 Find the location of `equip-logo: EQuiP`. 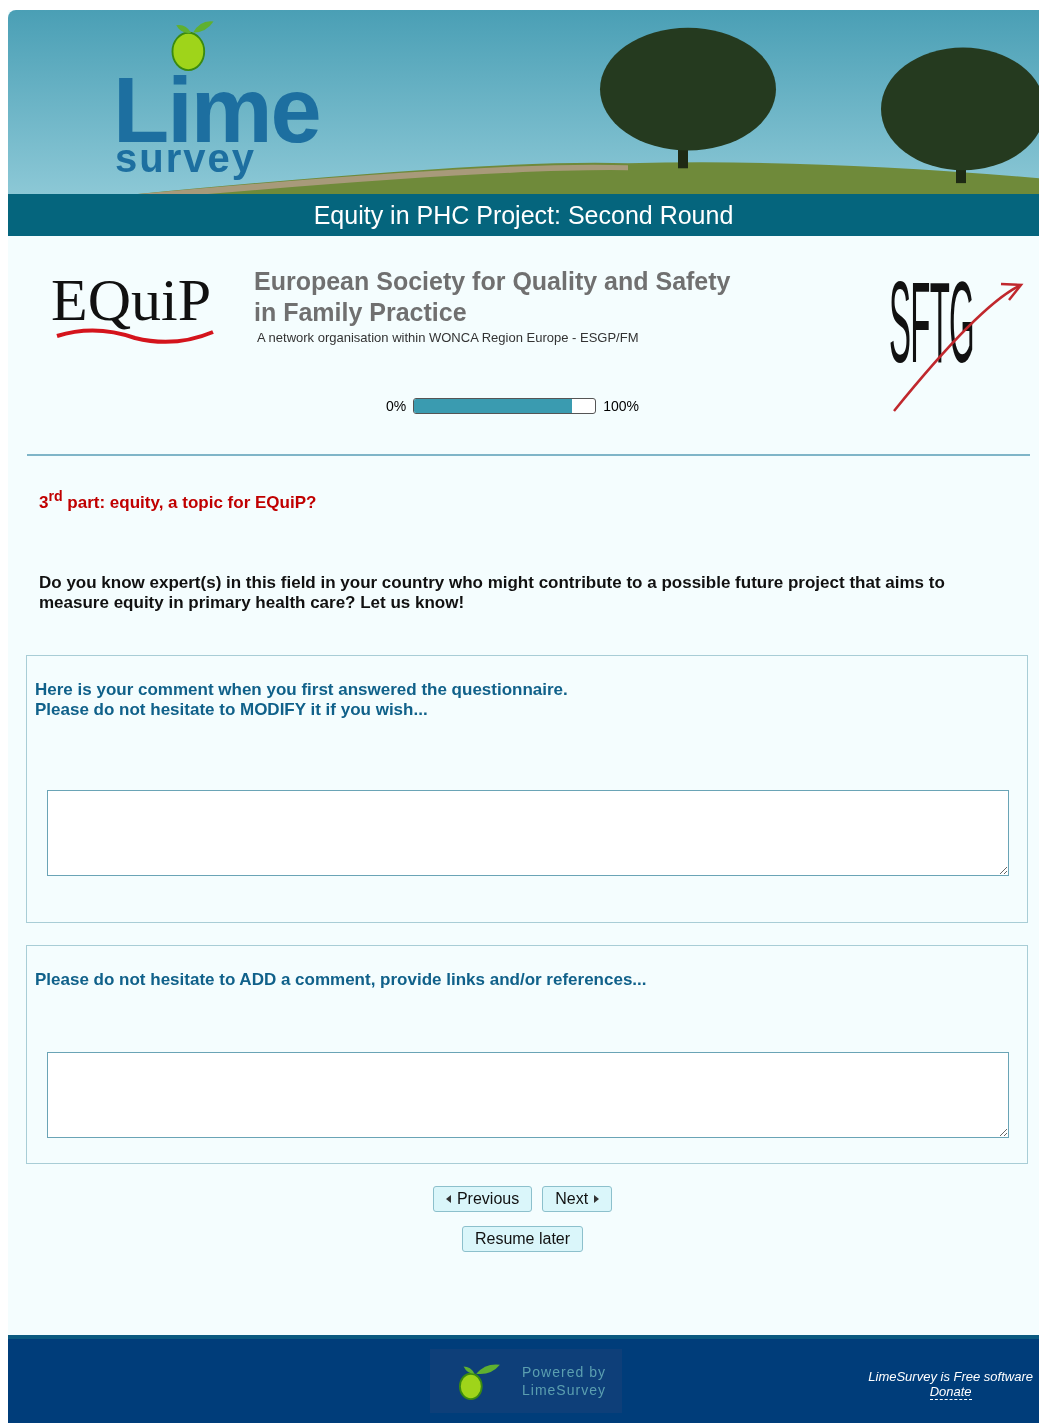

equip-logo: EQuiP is located at coordinates (136, 311).